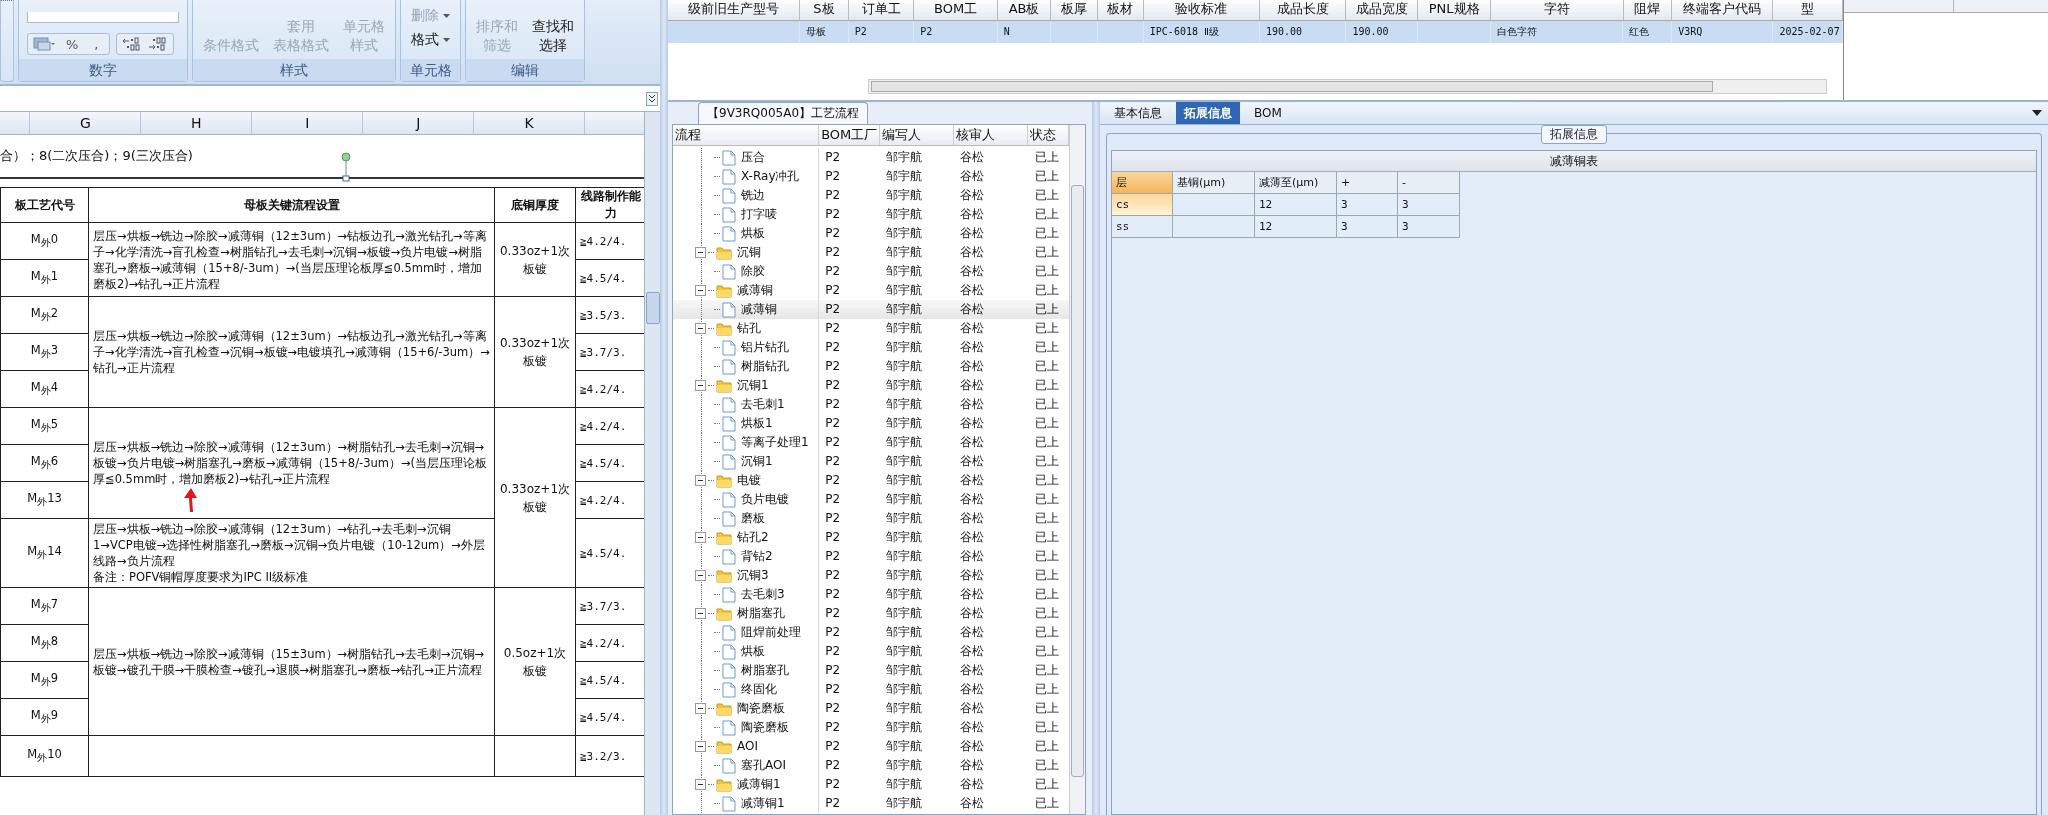 Image resolution: width=2048 pixels, height=815 pixels. Describe the element at coordinates (72, 44) in the screenshot. I see `number-style-button: %` at that location.